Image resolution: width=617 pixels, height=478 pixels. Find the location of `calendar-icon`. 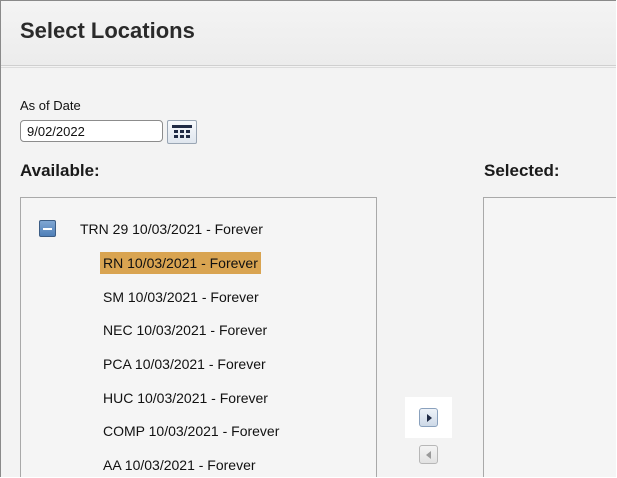

calendar-icon is located at coordinates (182, 131).